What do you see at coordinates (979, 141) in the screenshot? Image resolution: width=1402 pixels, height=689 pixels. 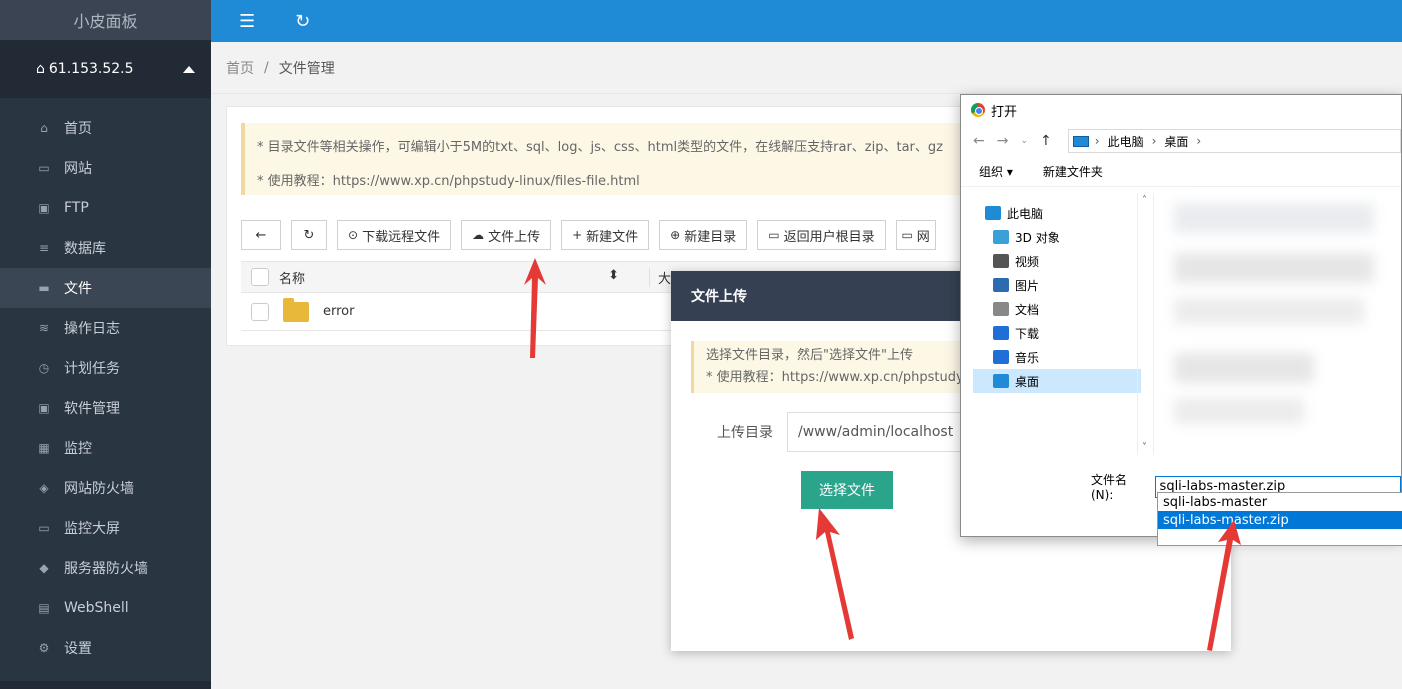 I see `nav-back-icon: ←` at bounding box center [979, 141].